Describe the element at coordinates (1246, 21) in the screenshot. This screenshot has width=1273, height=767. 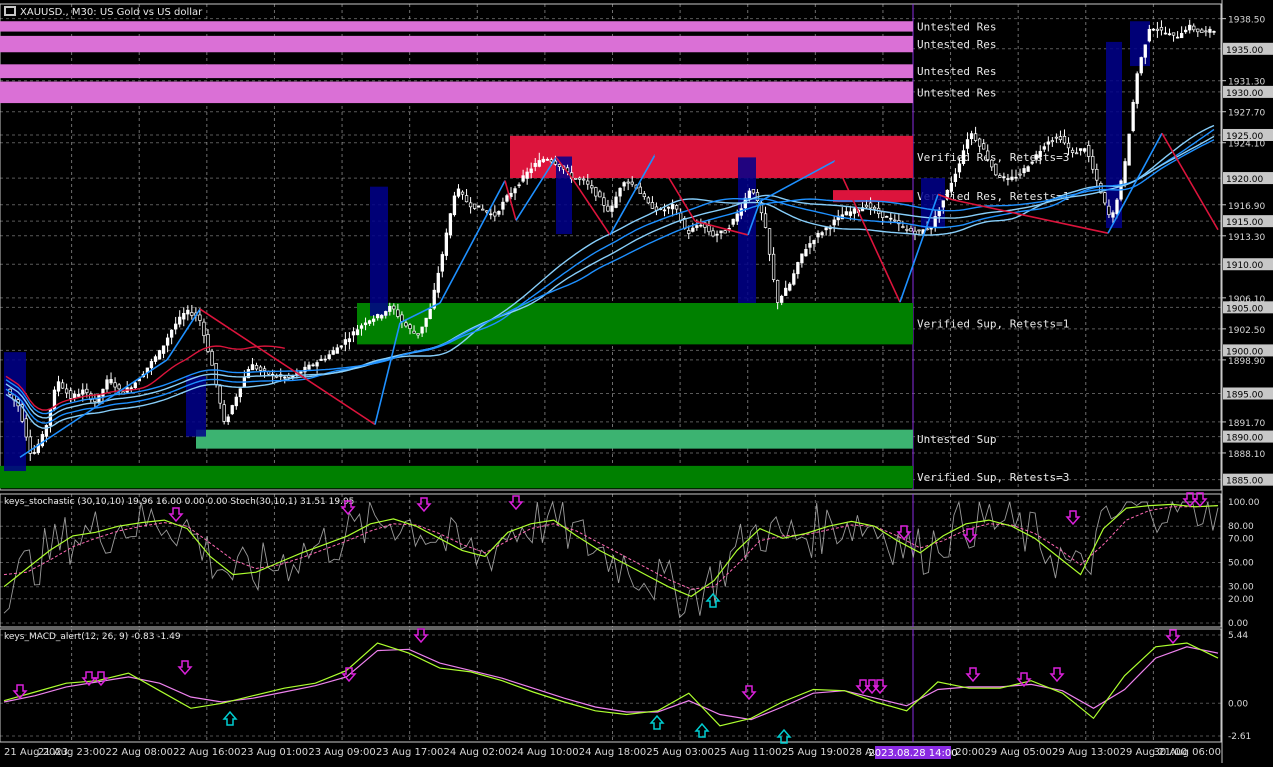
I see `y-tick-label: 1938.50` at that location.